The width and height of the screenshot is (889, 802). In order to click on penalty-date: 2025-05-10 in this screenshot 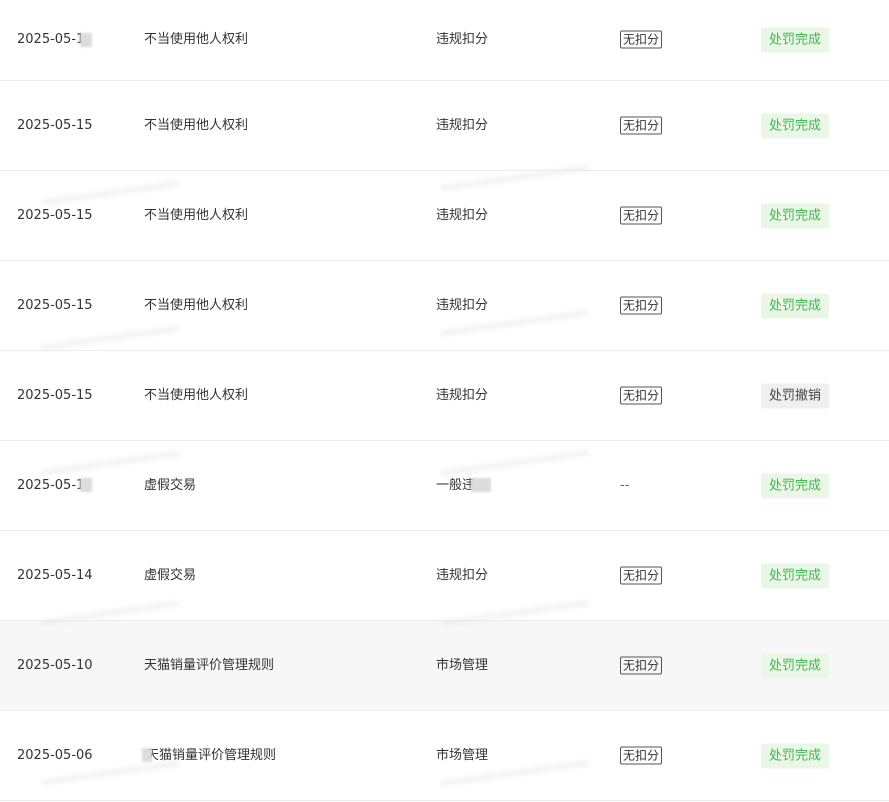, I will do `click(55, 665)`.